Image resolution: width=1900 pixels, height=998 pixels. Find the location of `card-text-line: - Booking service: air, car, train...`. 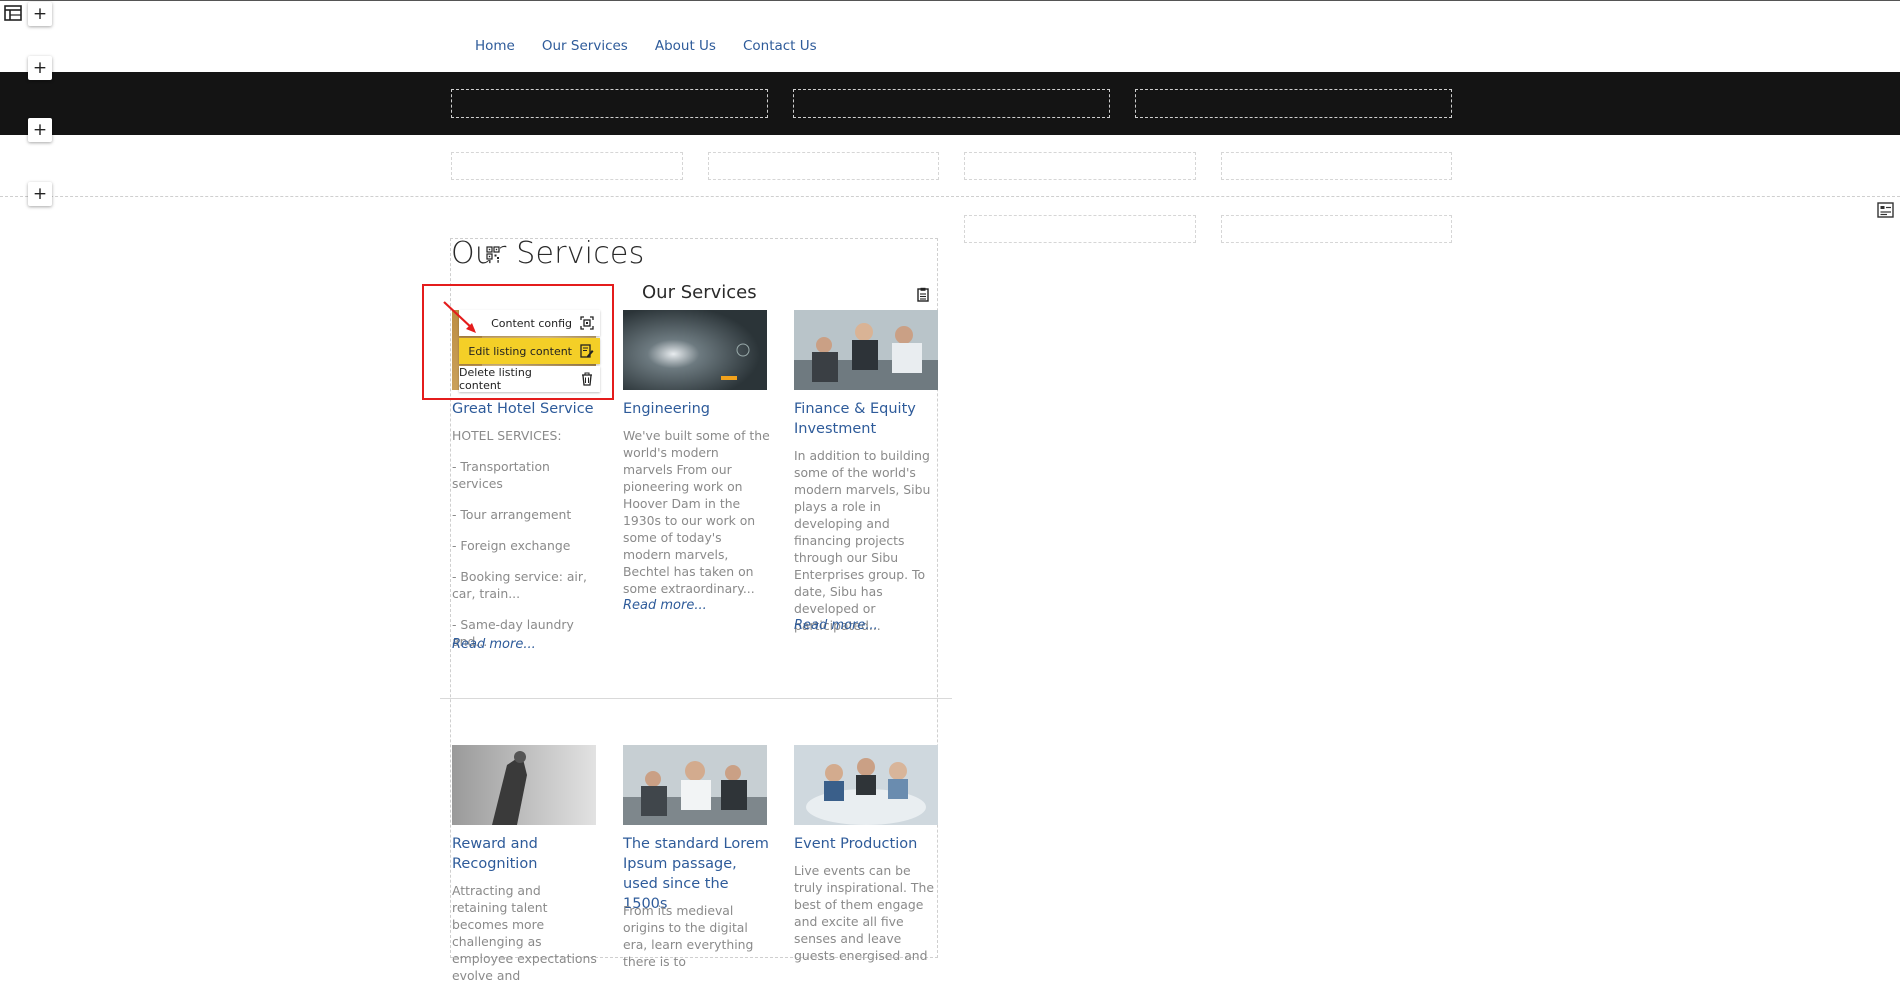

card-text-line: - Booking service: air, car, train... is located at coordinates (519, 585).